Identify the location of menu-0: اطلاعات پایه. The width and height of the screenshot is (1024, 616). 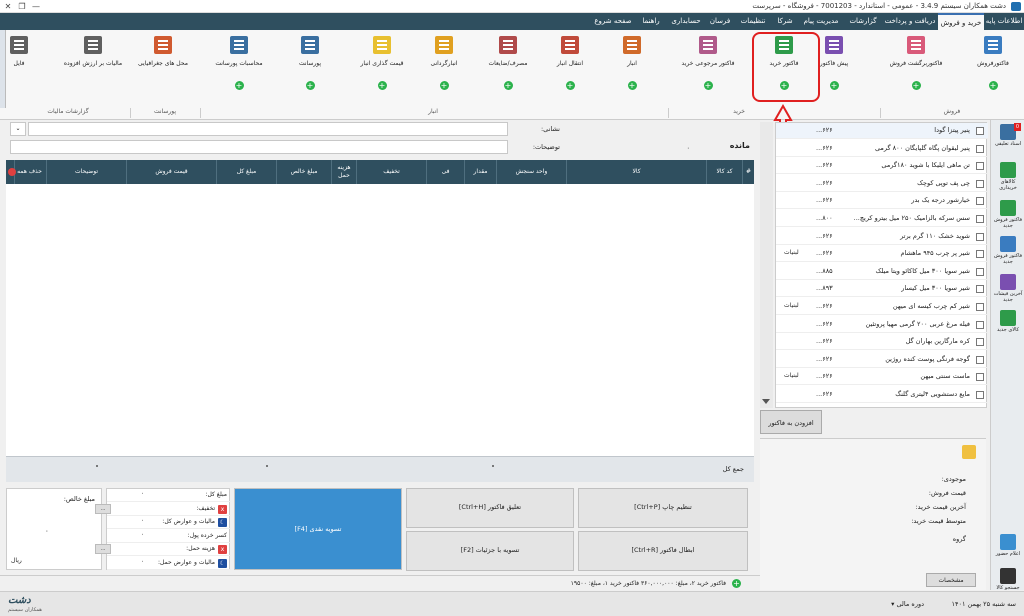
(1004, 21).